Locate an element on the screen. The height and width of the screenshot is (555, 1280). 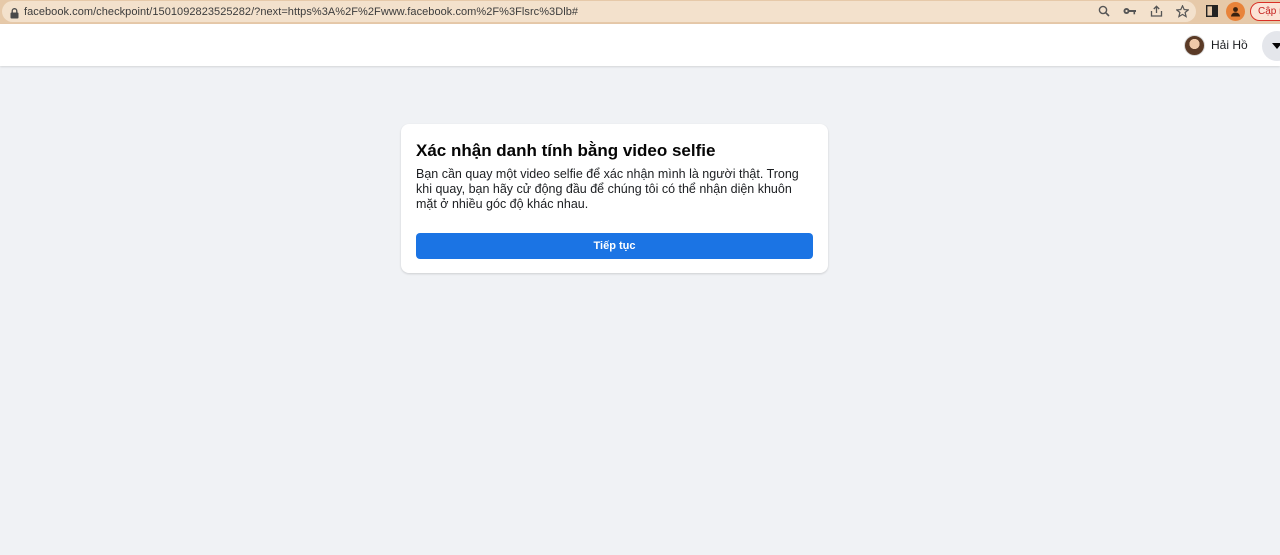
profile-icon is located at coordinates (1235, 11).